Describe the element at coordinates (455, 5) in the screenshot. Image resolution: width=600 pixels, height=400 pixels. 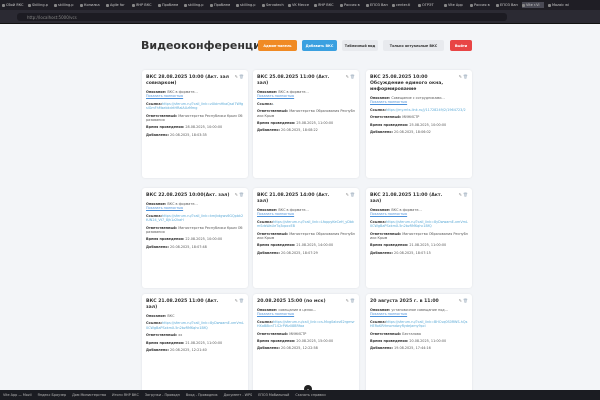
I see `browser-tab: Vite App` at that location.